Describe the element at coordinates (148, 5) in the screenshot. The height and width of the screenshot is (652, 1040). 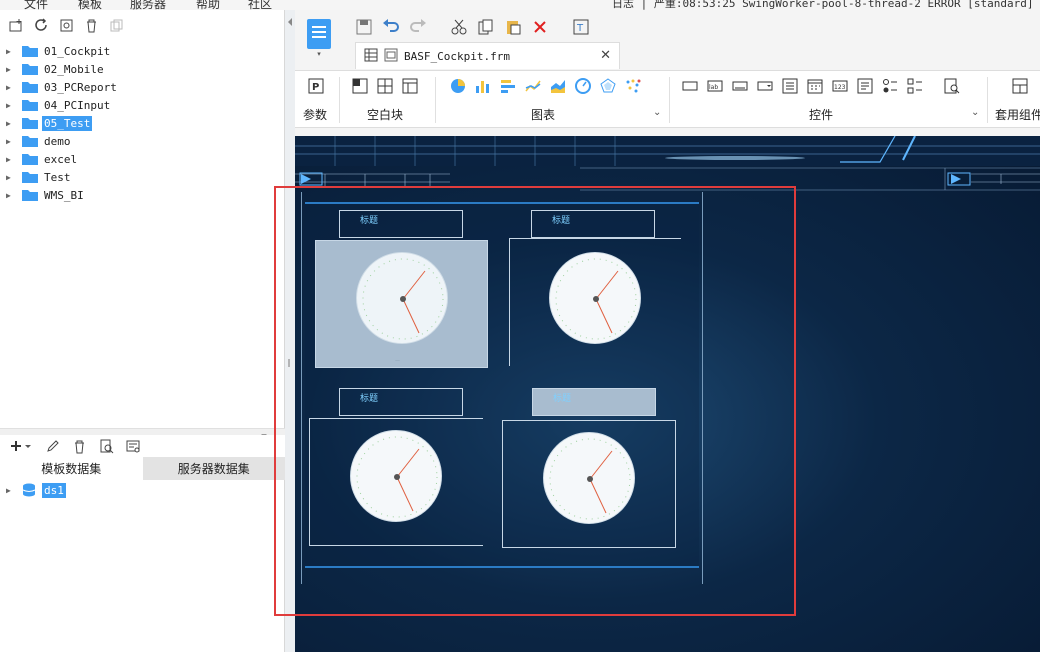
I see `menu-server: 服务器` at that location.